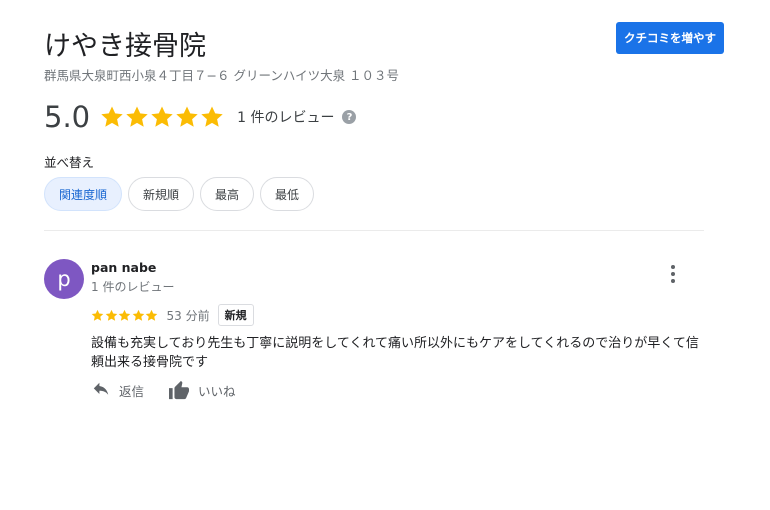  What do you see at coordinates (179, 390) in the screenshot?
I see `thumb-up-icon` at bounding box center [179, 390].